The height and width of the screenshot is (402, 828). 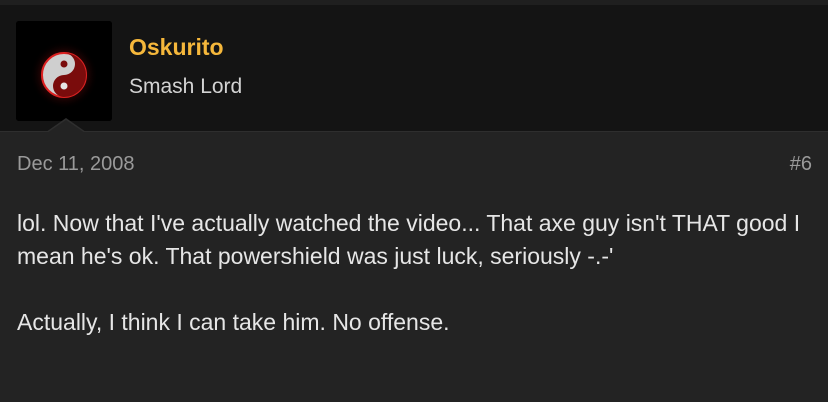 I want to click on avatar, so click(x=64, y=71).